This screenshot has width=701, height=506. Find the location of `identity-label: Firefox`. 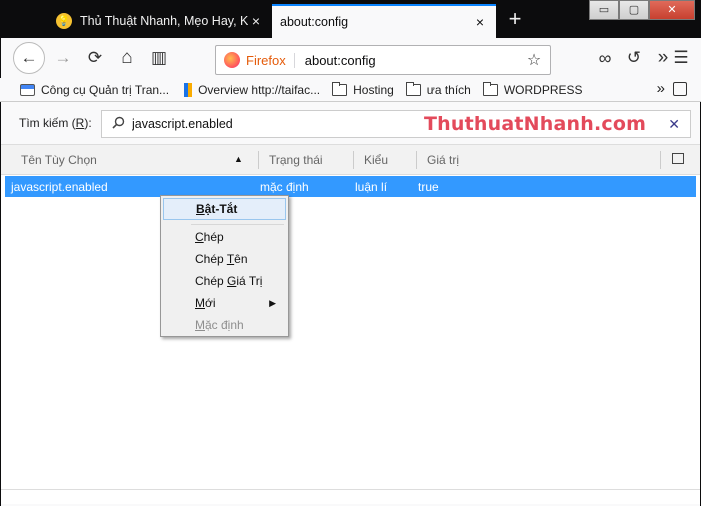

identity-label: Firefox is located at coordinates (270, 60).